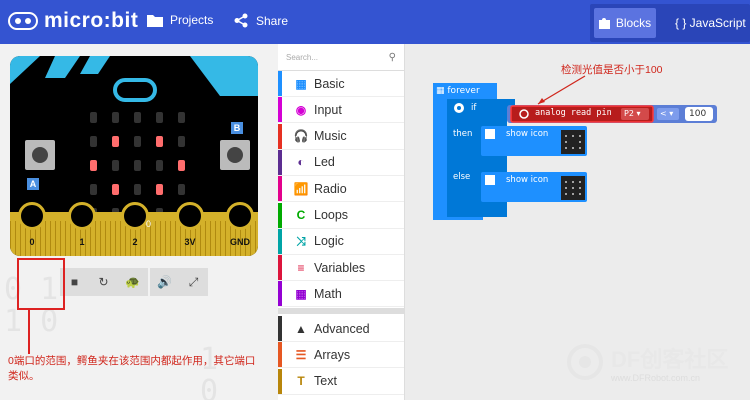 This screenshot has width=750, height=400. I want to click on simulator-controls: ■ ↻ 🐢, so click(104, 282).